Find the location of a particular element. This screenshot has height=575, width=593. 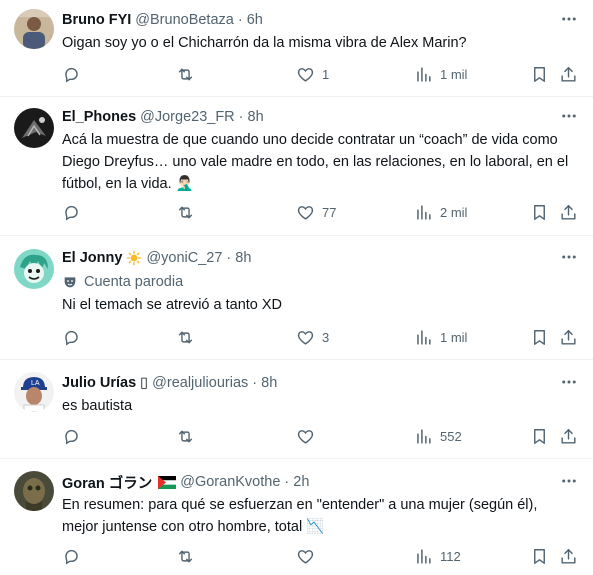

like-count: 1 is located at coordinates (326, 74).